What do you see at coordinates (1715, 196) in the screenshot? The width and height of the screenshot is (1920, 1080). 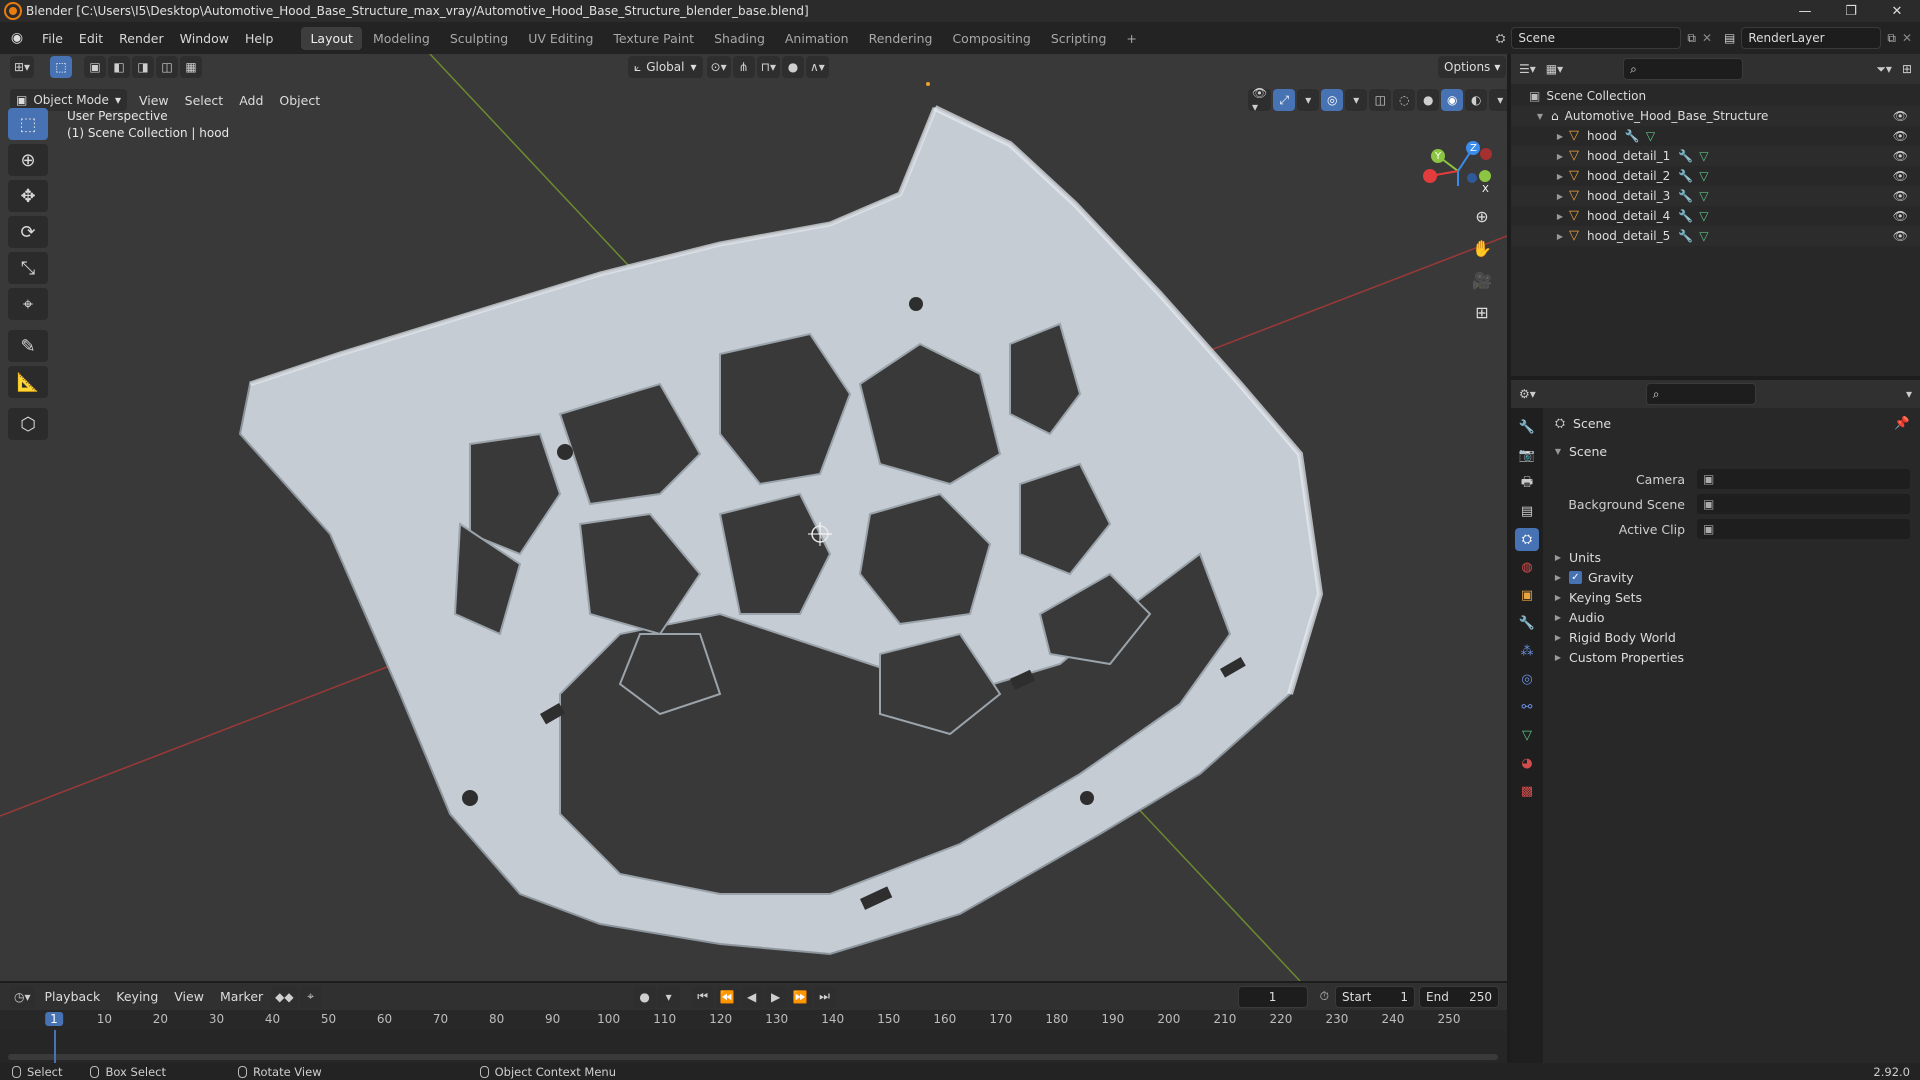 I see `outliner-object-row: ▶ ▽ hood_detail_3 🔧 ▽ 👁` at bounding box center [1715, 196].